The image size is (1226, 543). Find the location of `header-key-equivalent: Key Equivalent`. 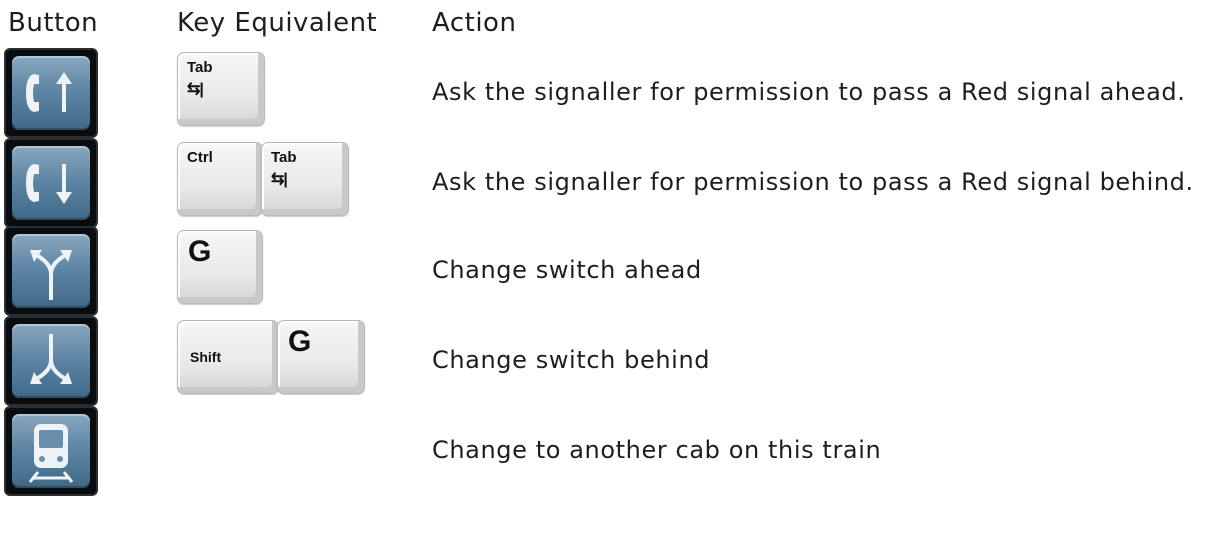

header-key-equivalent: Key Equivalent is located at coordinates (277, 23).